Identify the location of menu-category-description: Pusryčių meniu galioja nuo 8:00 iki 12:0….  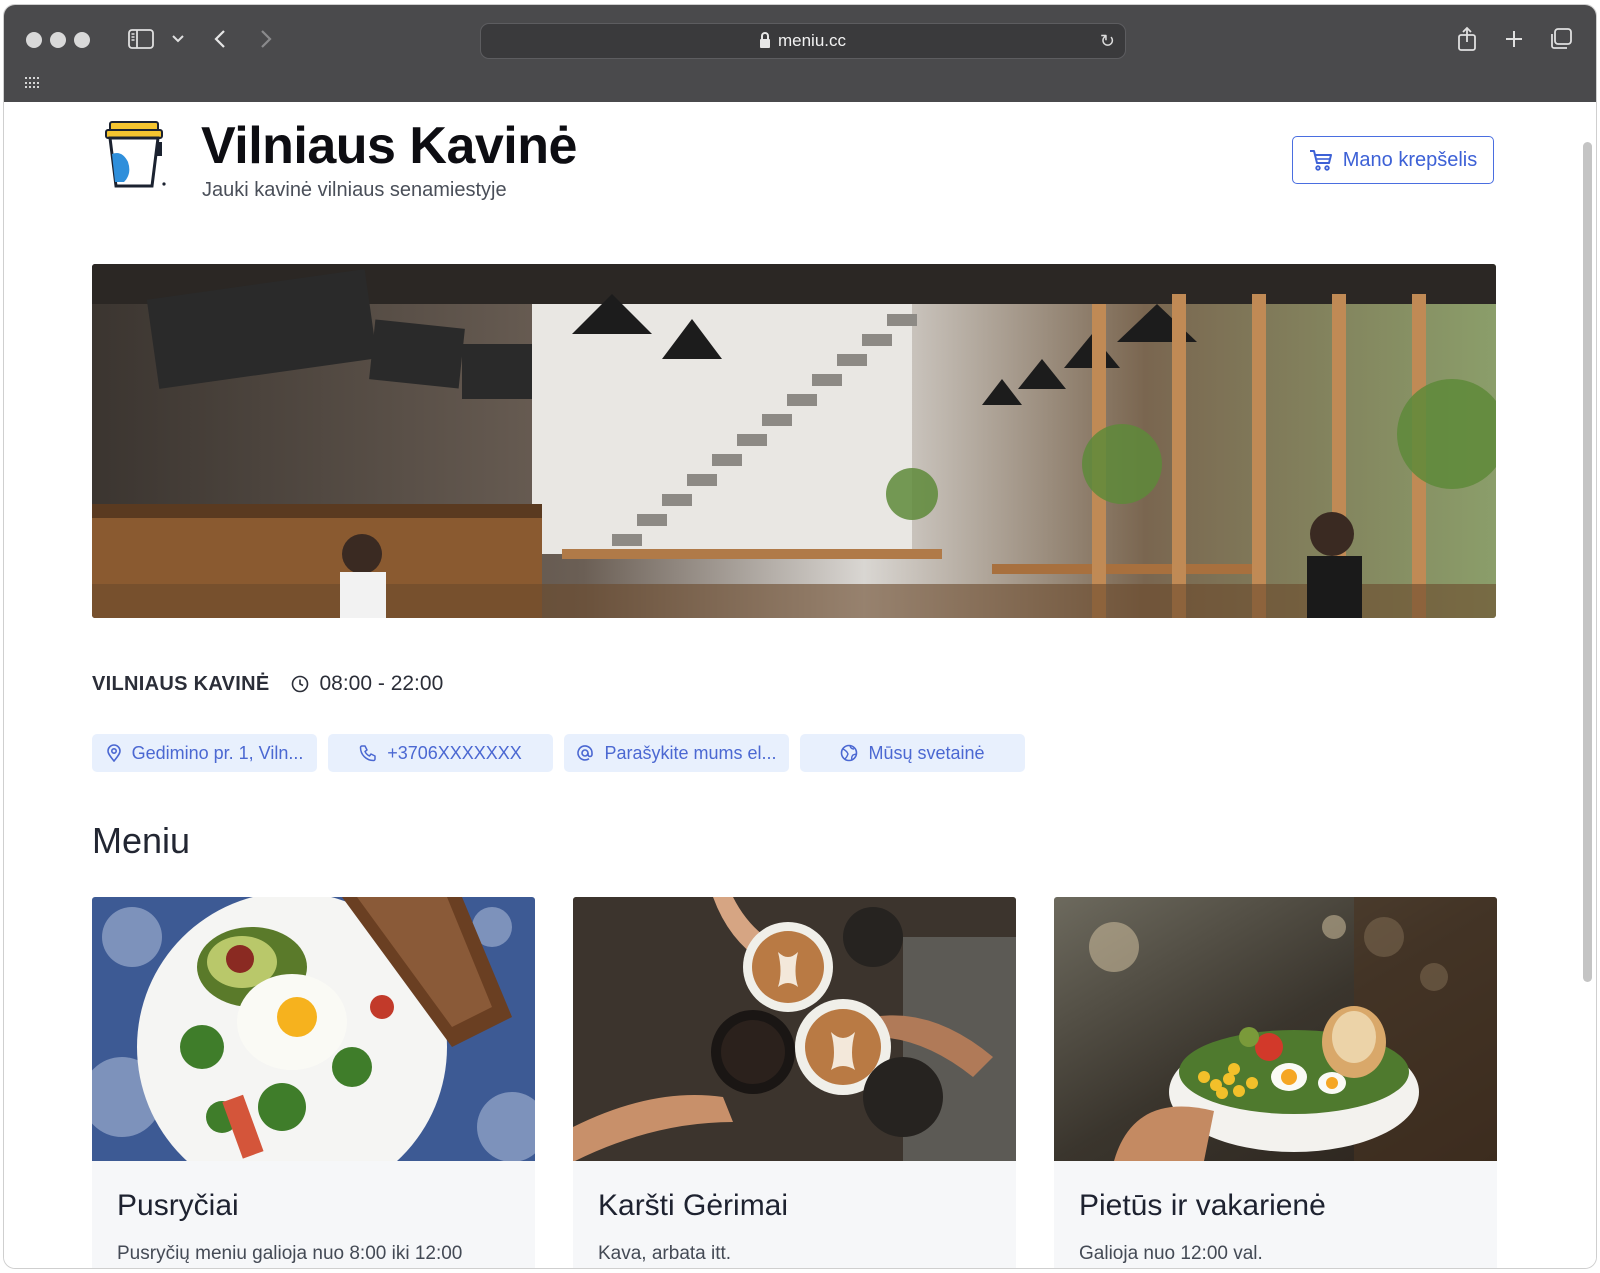
(290, 1253).